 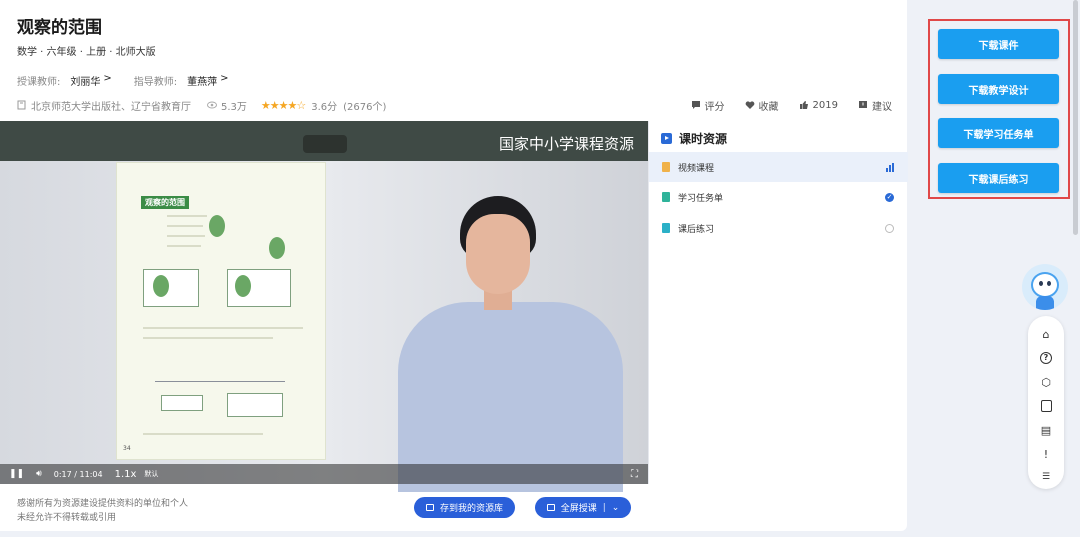 I want to click on course-actions: 评分 收藏 2019 建议, so click(x=791, y=105).